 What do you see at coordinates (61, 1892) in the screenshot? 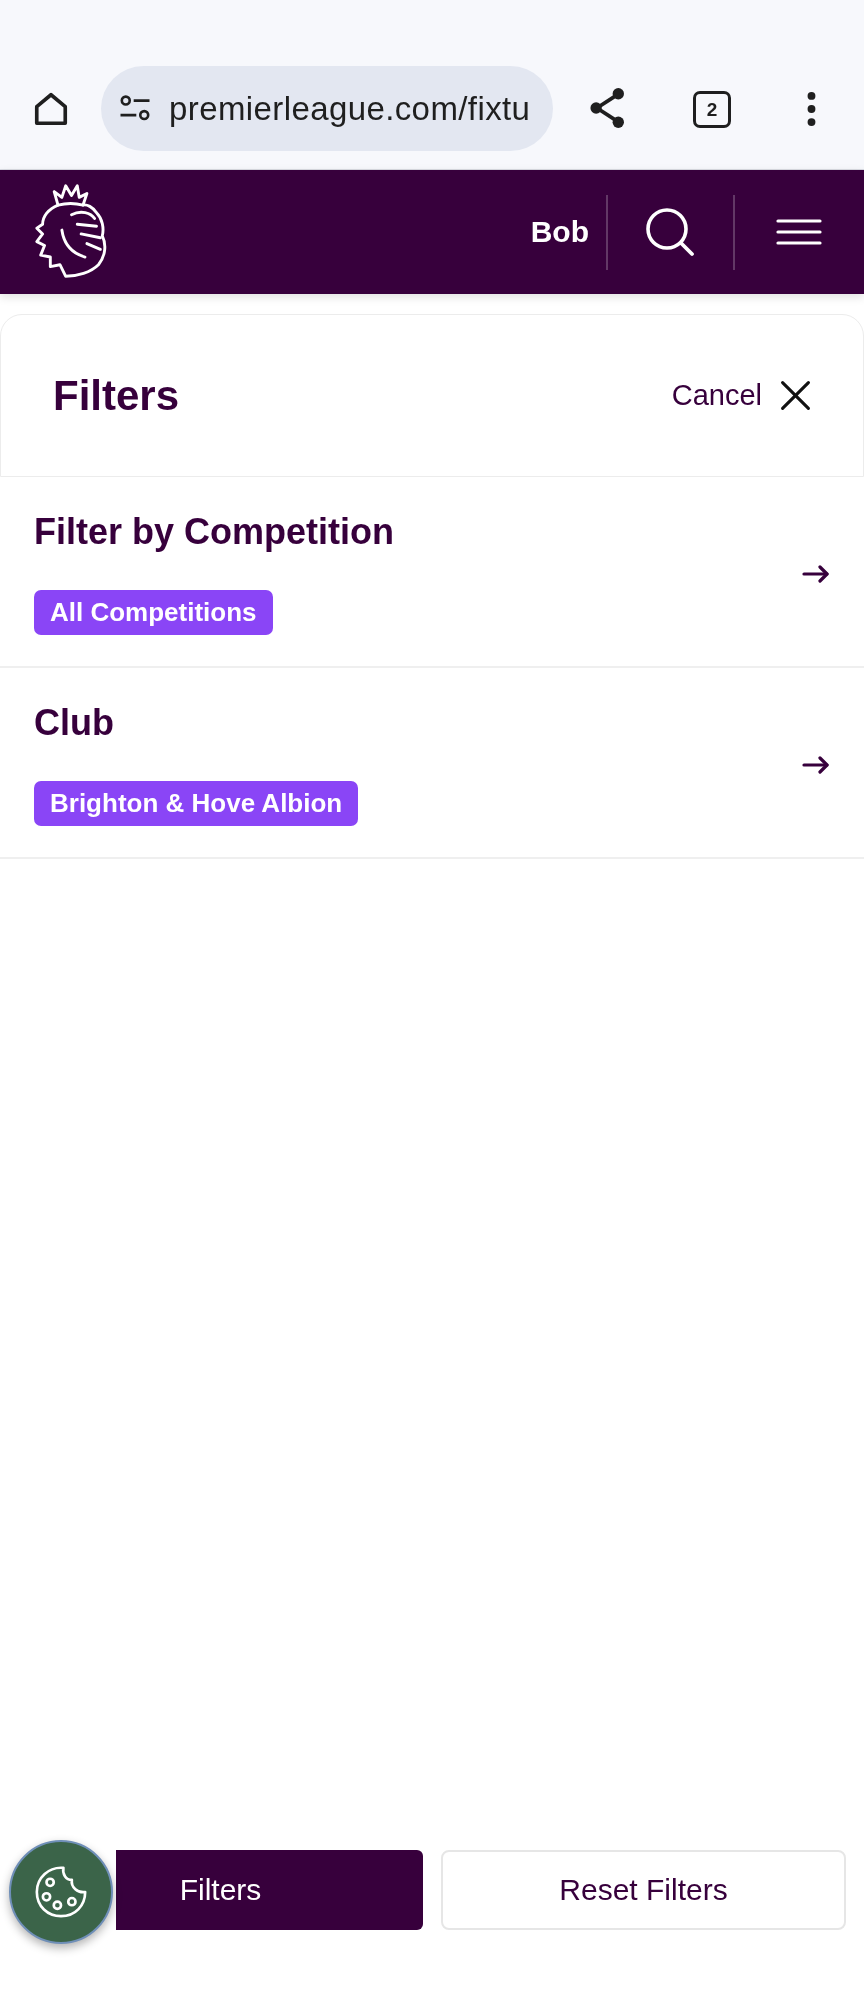
I see `cookie-settings-floating-button` at bounding box center [61, 1892].